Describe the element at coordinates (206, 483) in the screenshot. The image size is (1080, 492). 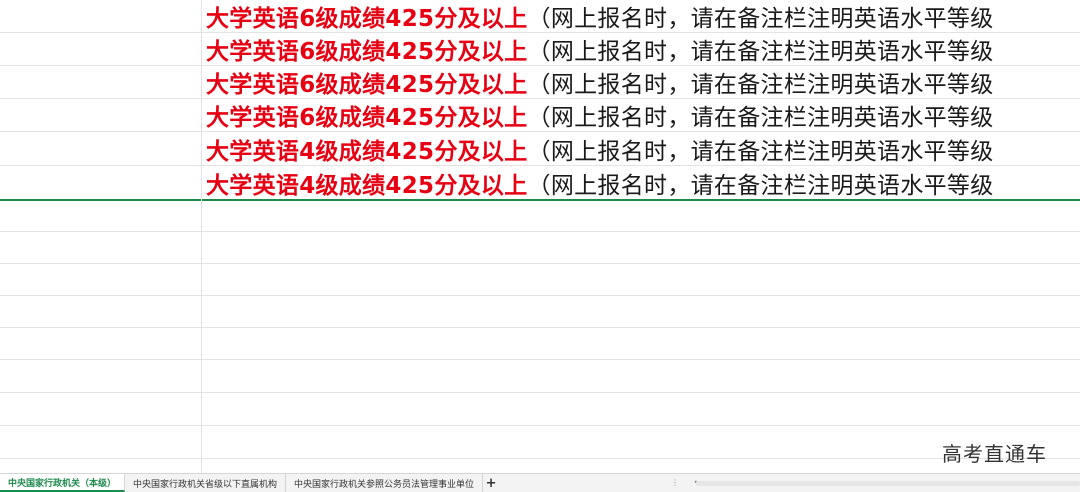
I see `sheet-tab-provincial-branches: 中央国家行政机关省级以下直属机构` at that location.